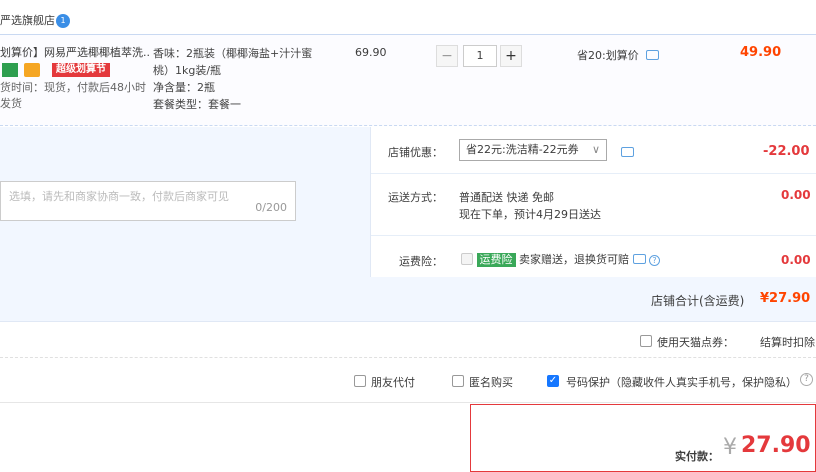  Describe the element at coordinates (796, 195) in the screenshot. I see `shipping-amount: 0.00` at that location.